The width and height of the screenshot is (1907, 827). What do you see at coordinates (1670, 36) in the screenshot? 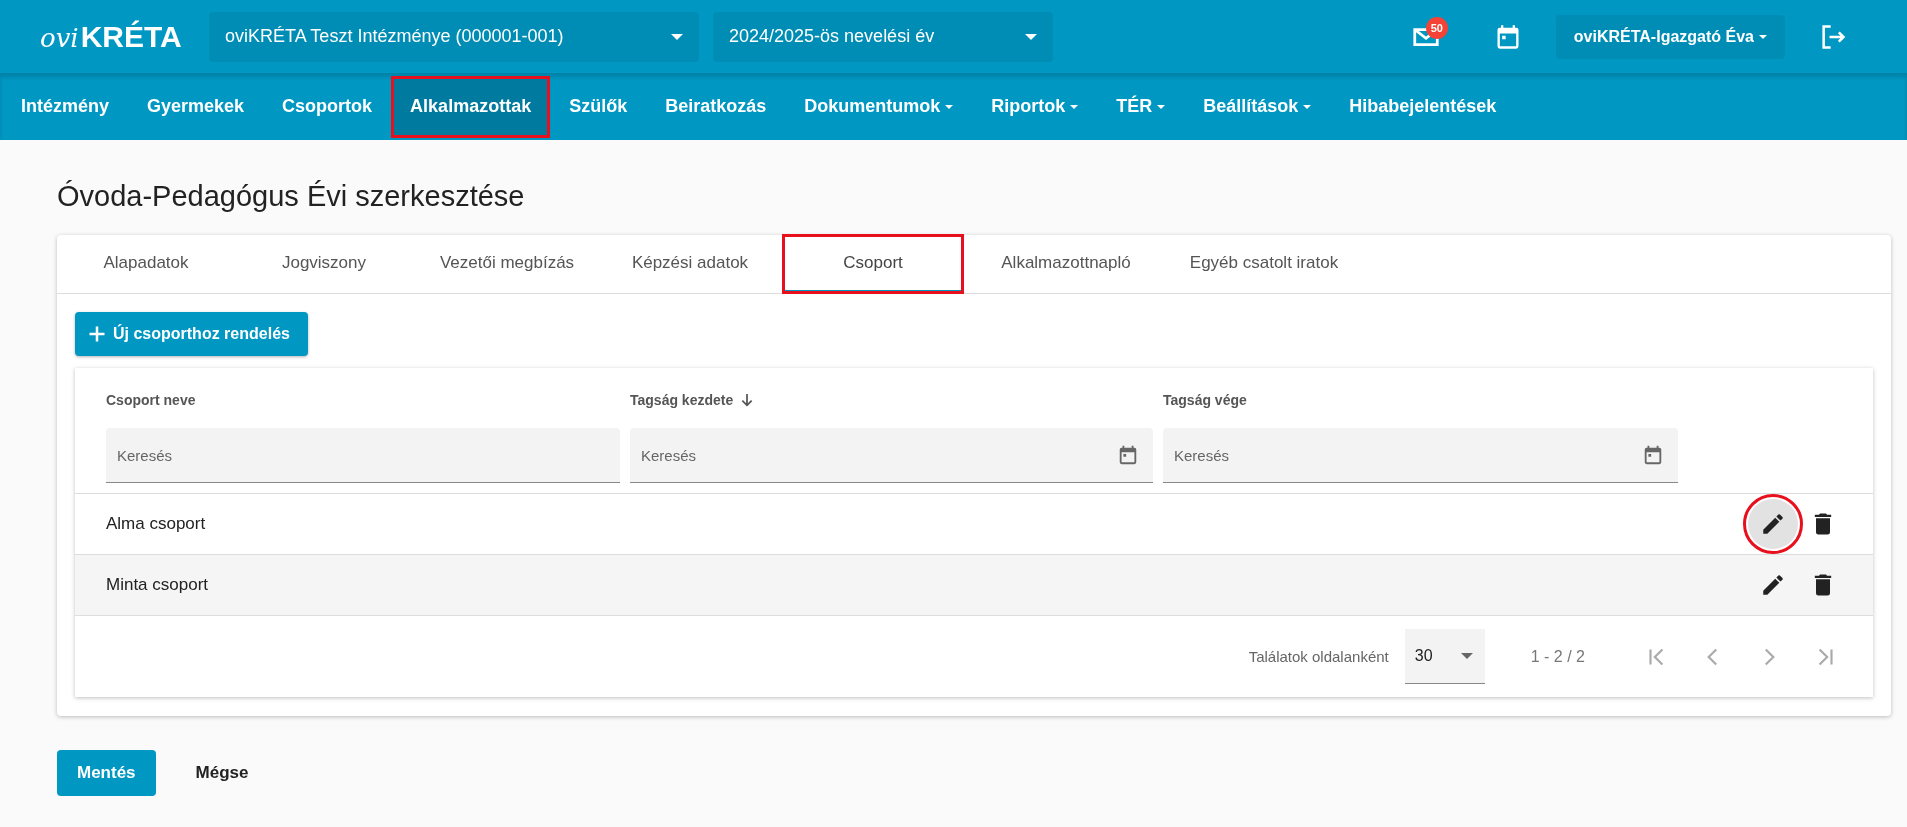
I see `user-menu-button: oviKRÉTA-Igazgató Éva` at bounding box center [1670, 36].